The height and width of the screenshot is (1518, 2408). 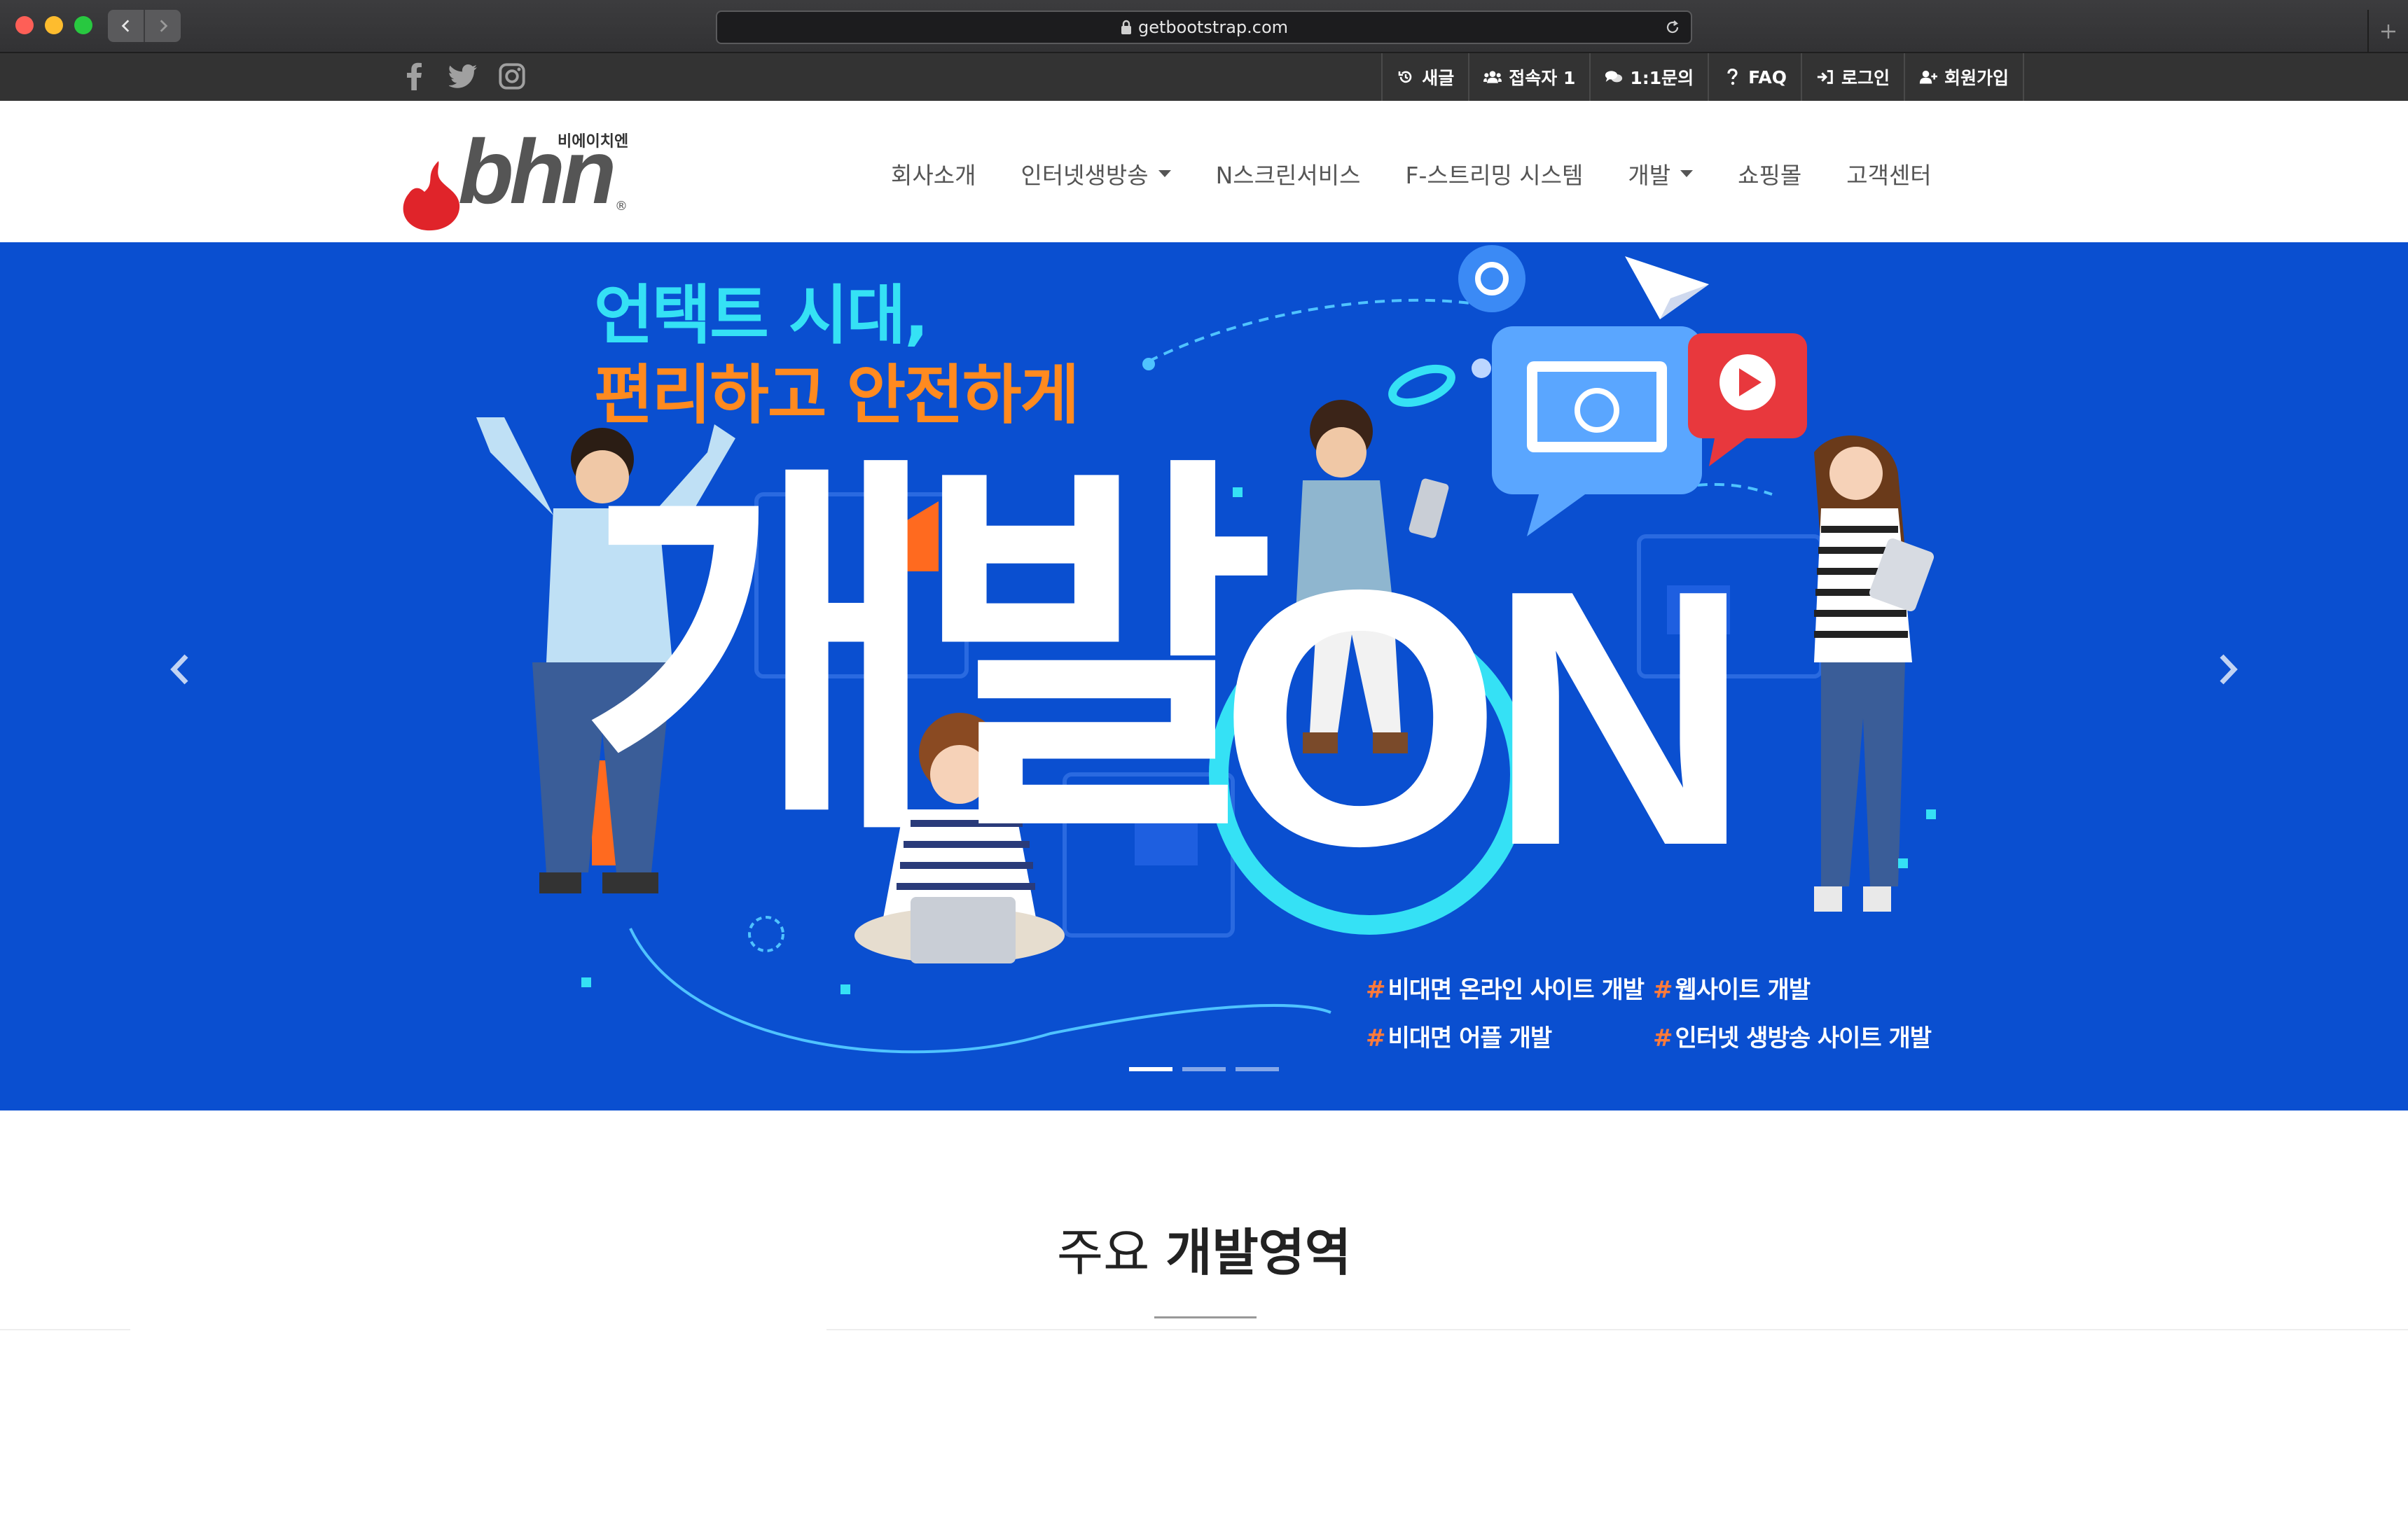 I want to click on close-window-button, so click(x=24, y=25).